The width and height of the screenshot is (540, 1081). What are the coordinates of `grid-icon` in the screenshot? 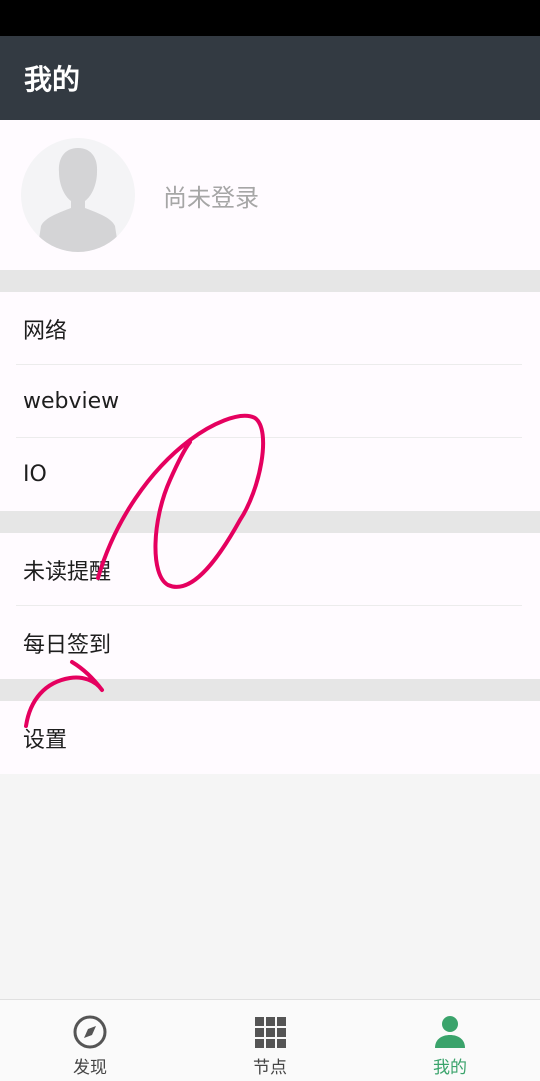 It's located at (270, 1032).